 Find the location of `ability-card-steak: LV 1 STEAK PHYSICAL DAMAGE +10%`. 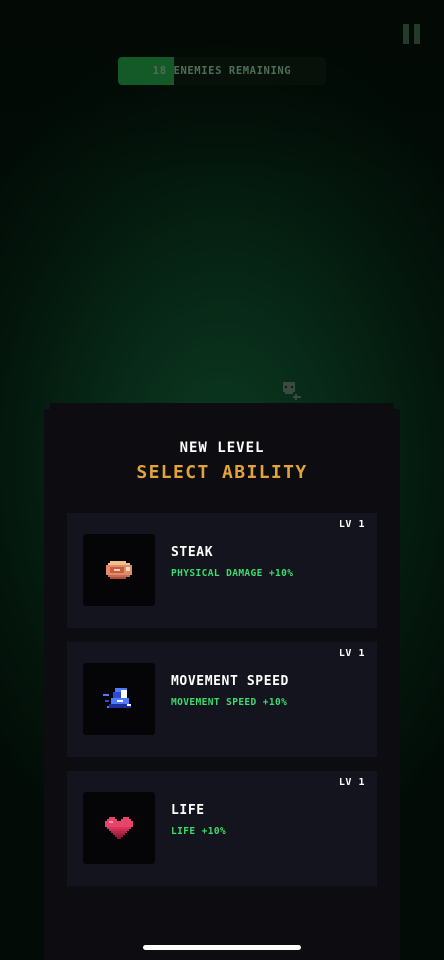

ability-card-steak: LV 1 STEAK PHYSICAL DAMAGE +10% is located at coordinates (222, 570).